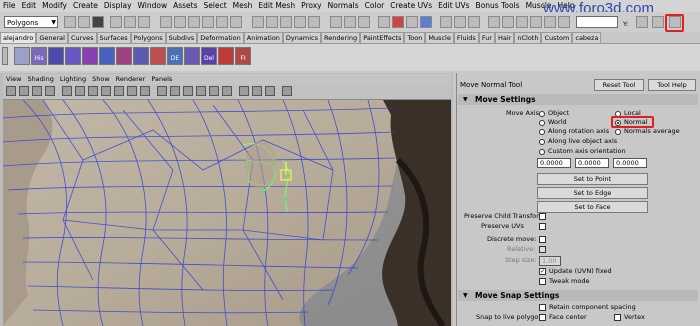  What do you see at coordinates (11, 91) in the screenshot?
I see `camera-attributes-icon` at bounding box center [11, 91].